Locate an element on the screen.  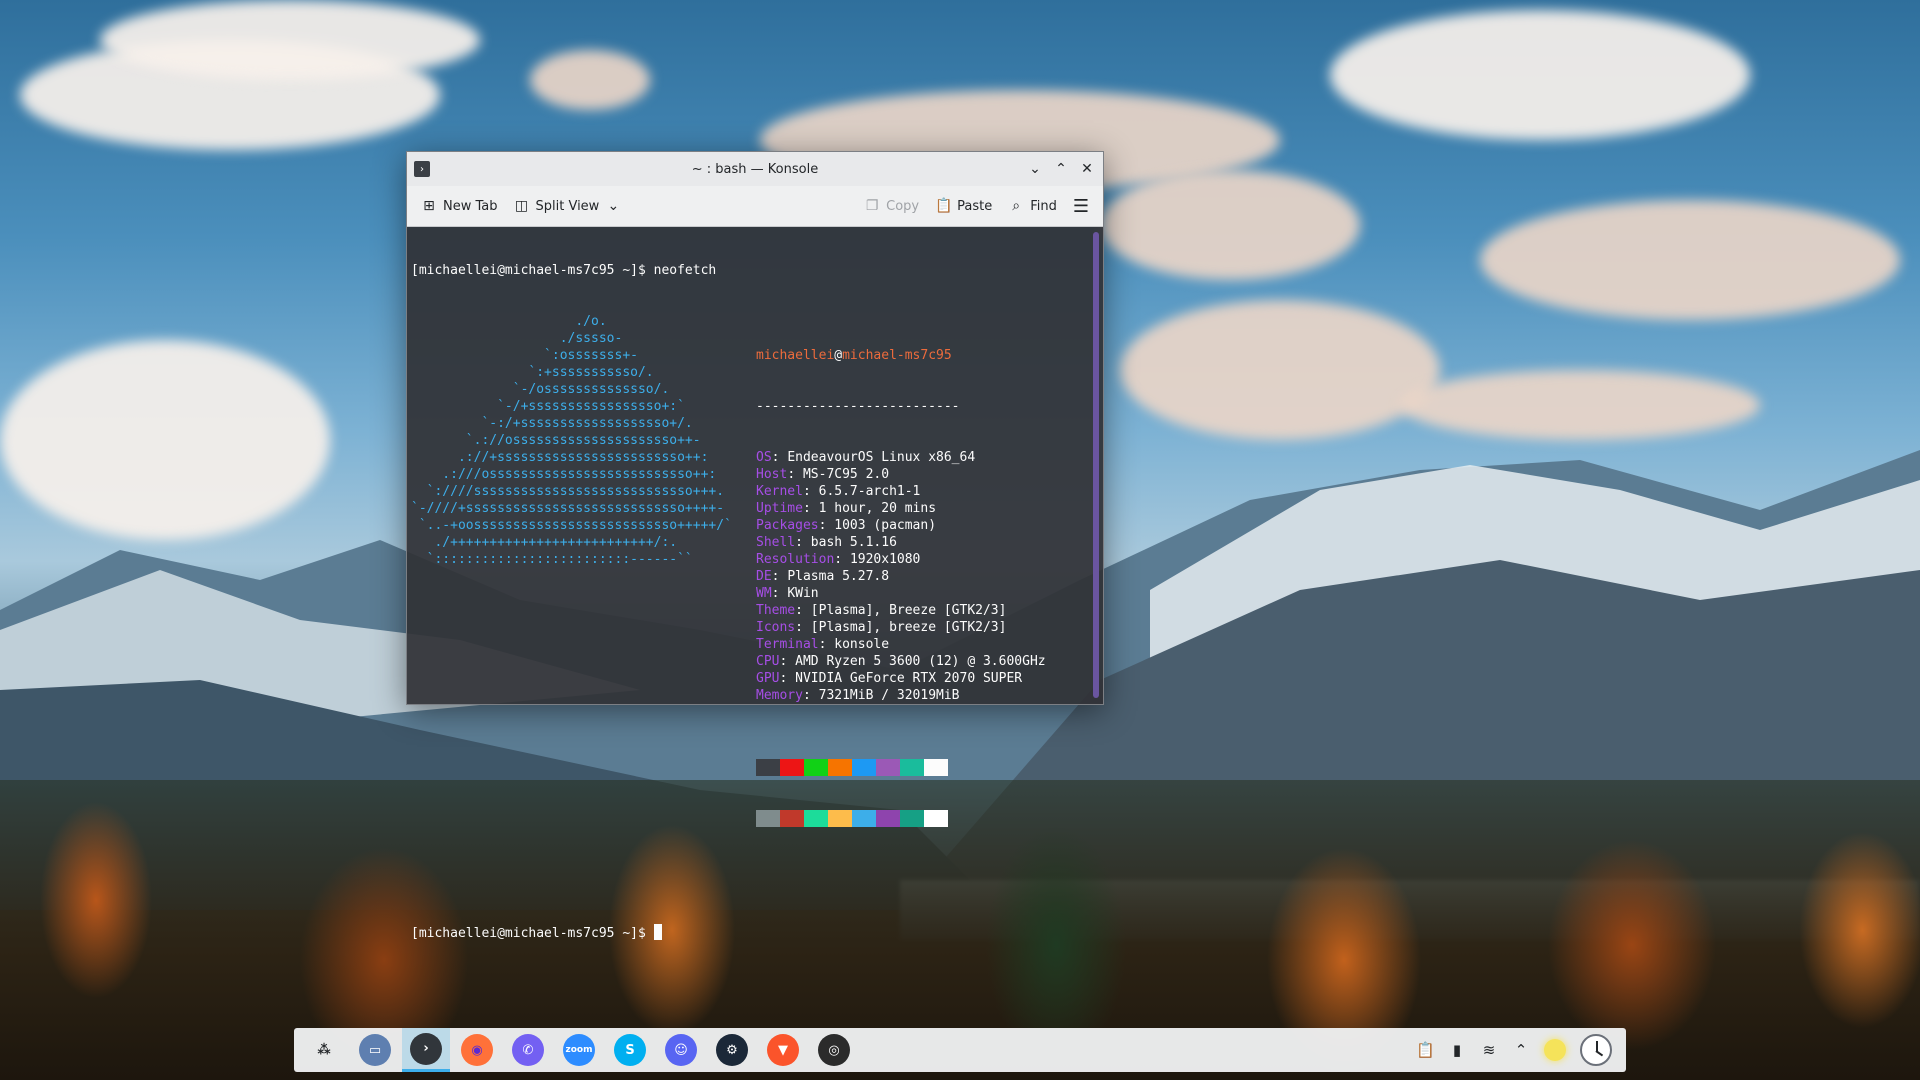
minimize-button: ⌄ is located at coordinates (1035, 169).